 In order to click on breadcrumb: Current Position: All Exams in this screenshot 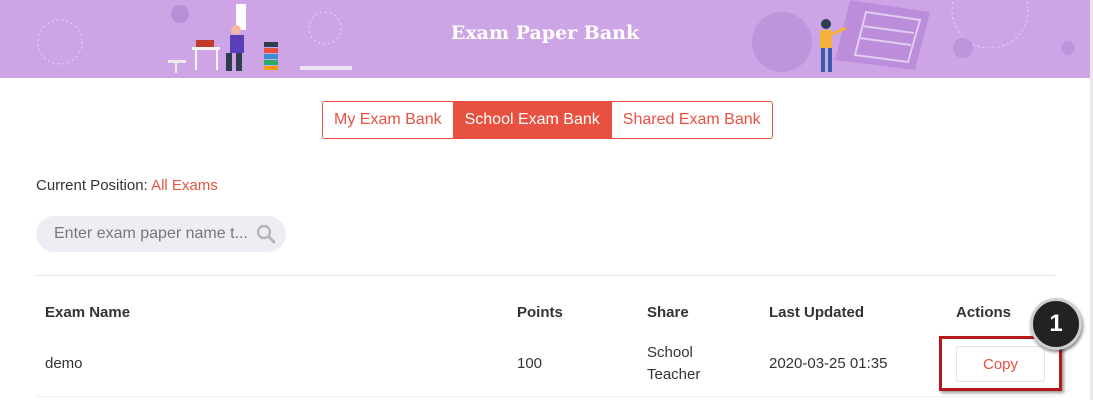, I will do `click(127, 185)`.